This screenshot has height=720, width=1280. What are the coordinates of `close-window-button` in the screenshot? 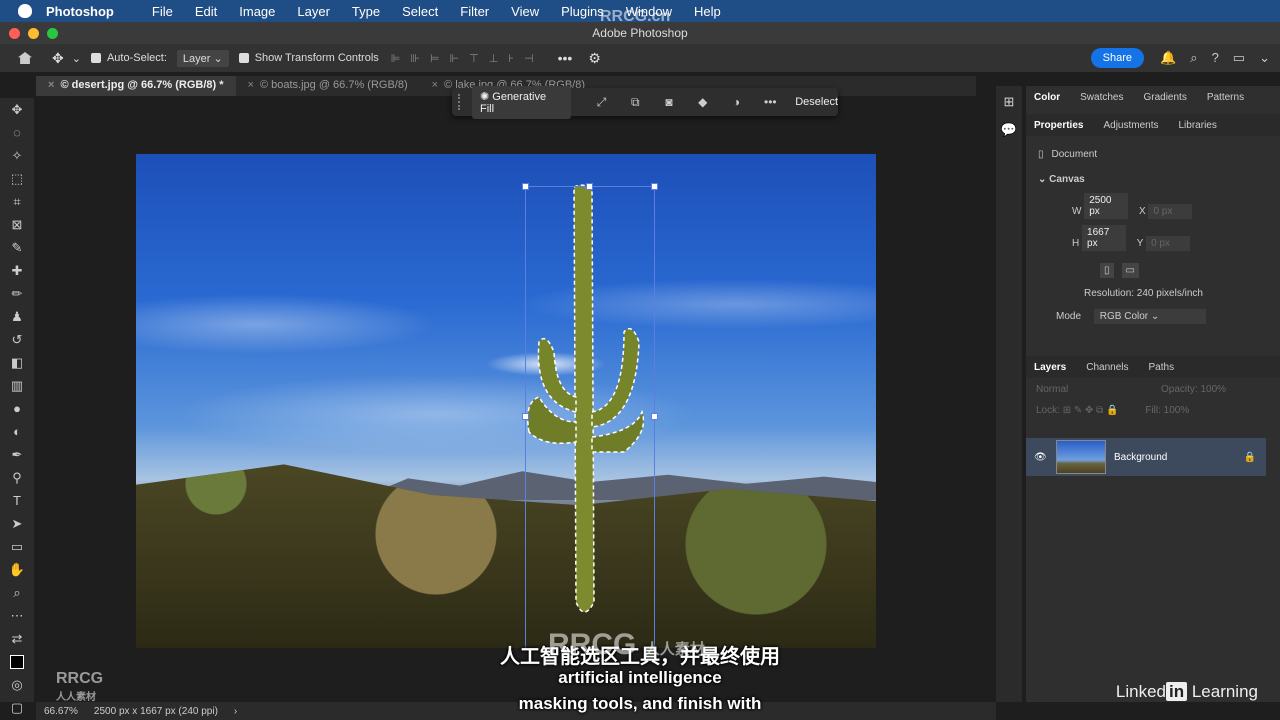 It's located at (14, 33).